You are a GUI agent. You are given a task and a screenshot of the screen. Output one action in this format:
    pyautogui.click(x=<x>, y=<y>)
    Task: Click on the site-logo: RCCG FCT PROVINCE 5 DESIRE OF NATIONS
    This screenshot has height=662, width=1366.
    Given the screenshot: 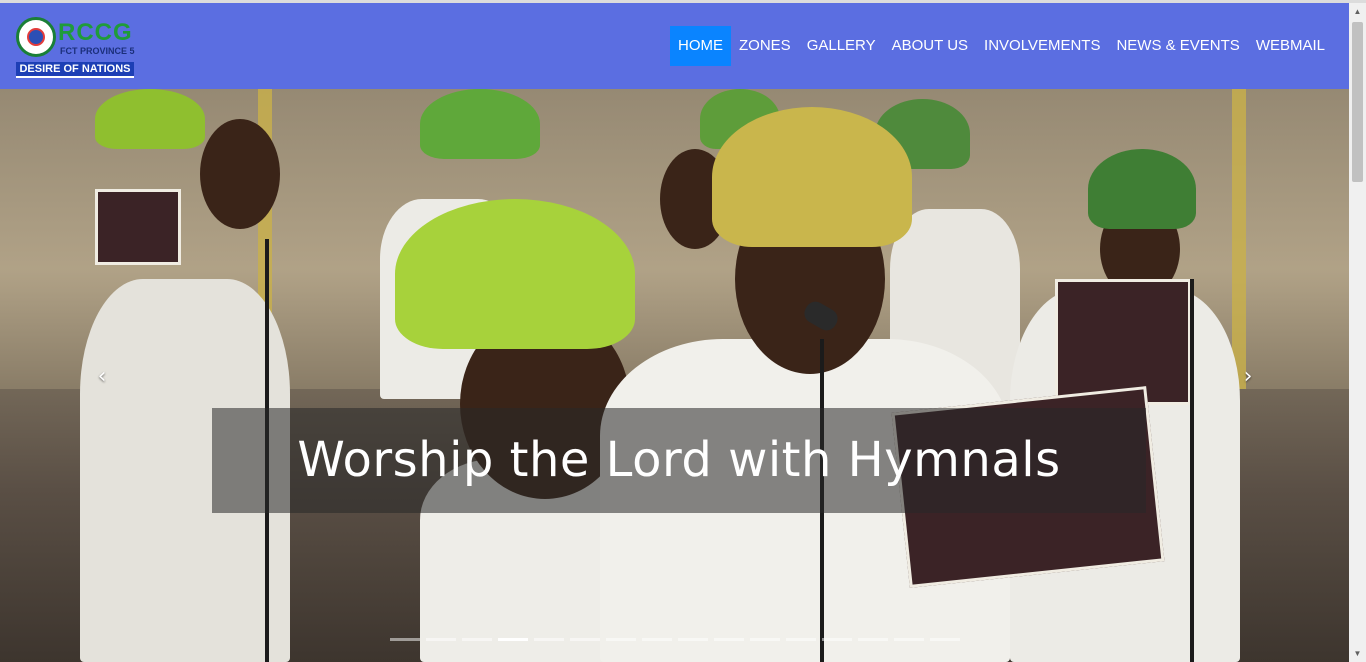 What is the action you would take?
    pyautogui.click(x=76, y=48)
    